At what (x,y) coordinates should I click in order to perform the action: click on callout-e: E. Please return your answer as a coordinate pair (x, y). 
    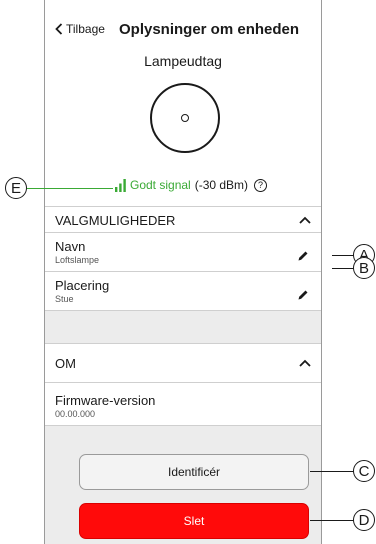
    Looking at the image, I should click on (16, 188).